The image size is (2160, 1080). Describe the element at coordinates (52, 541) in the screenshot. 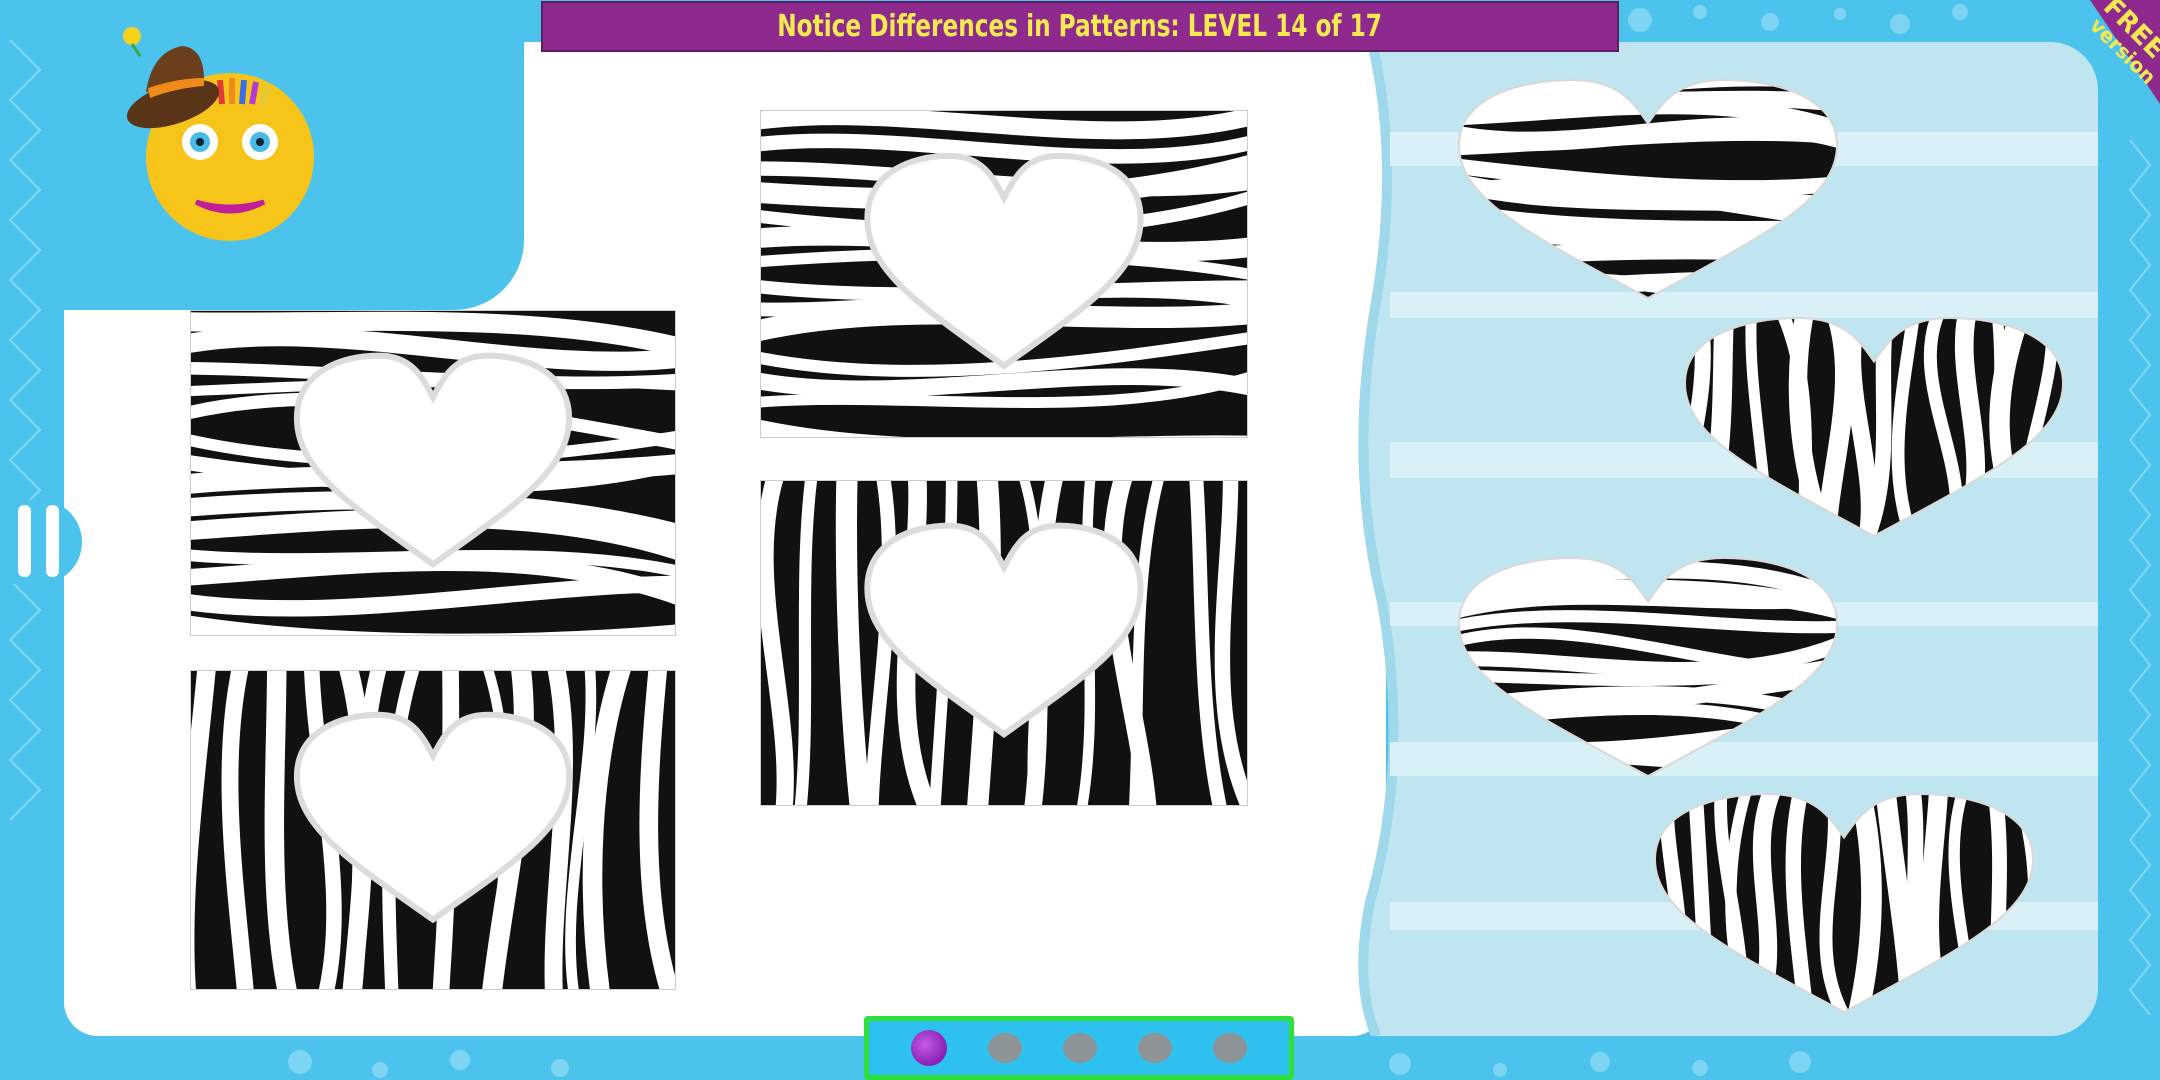

I see `pause-icon-bar` at that location.